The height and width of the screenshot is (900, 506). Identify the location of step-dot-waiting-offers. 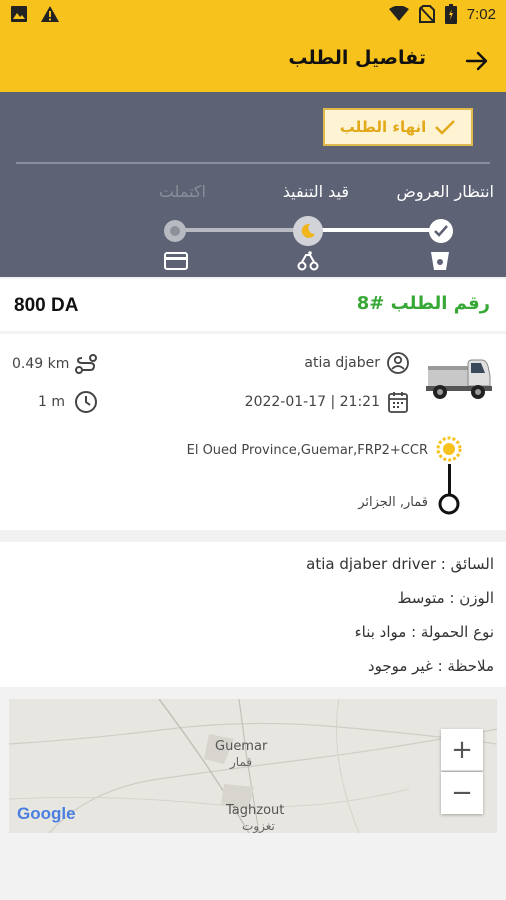
(441, 231).